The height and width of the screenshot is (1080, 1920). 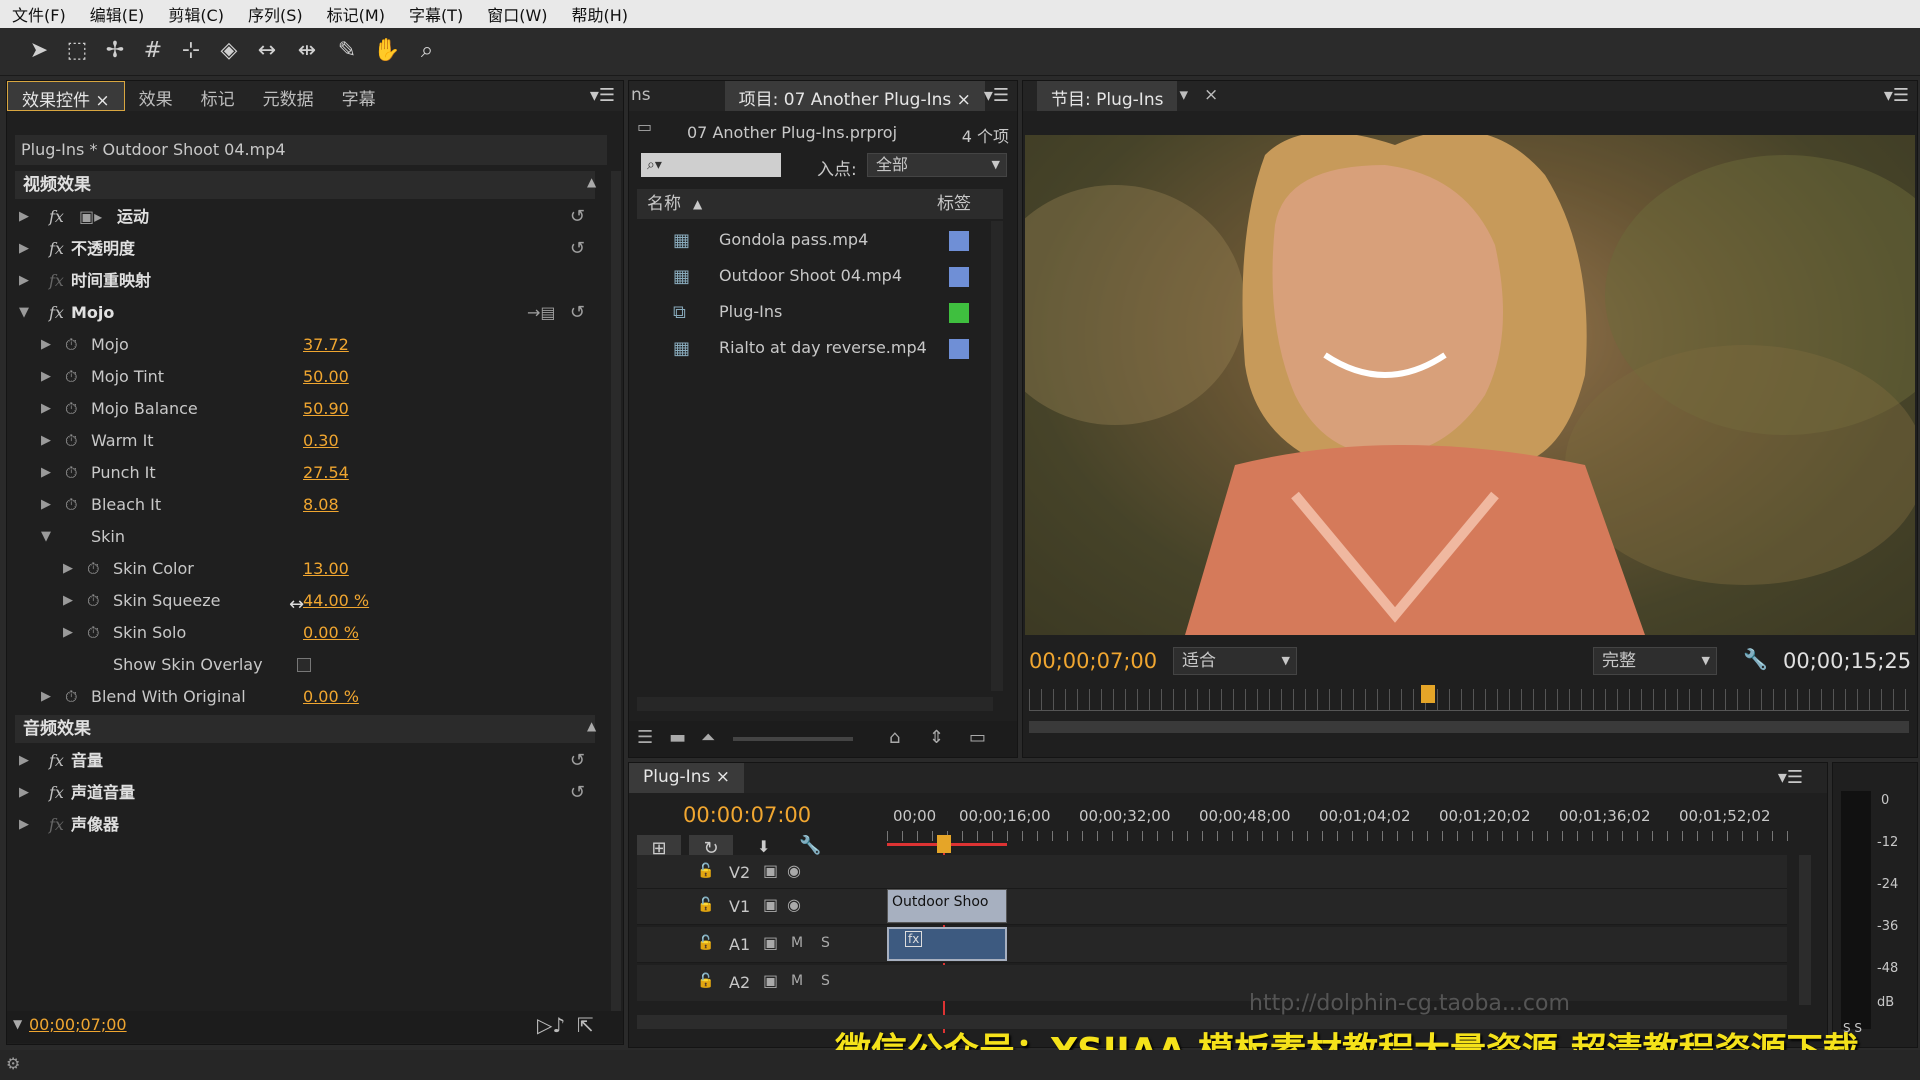 I want to click on ripple-edit-tool-icon: ✢, so click(x=115, y=51).